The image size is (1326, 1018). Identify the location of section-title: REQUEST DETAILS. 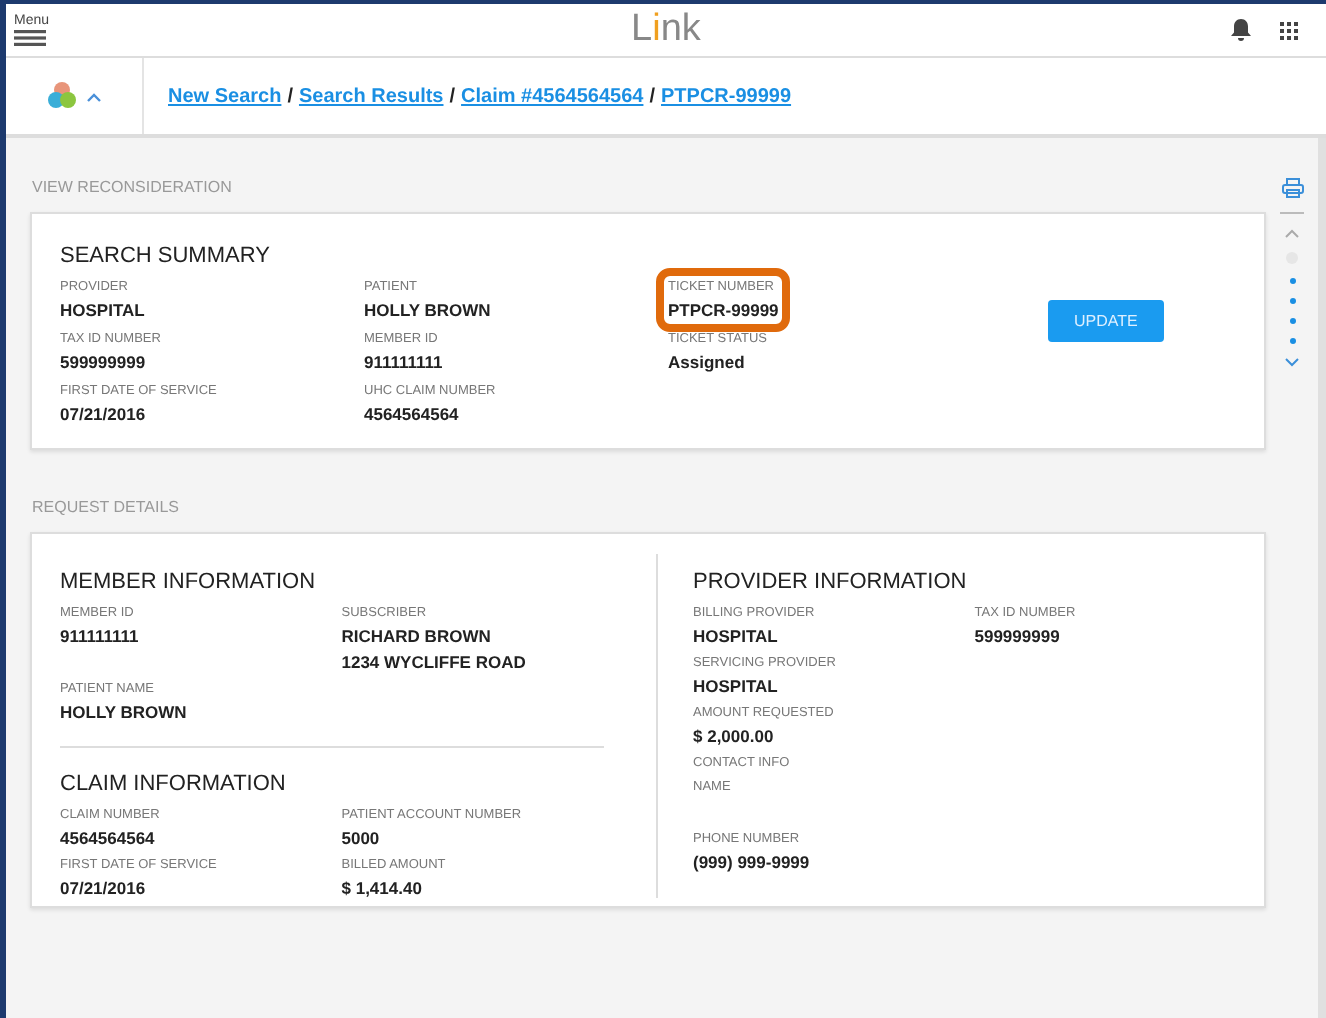
(106, 507).